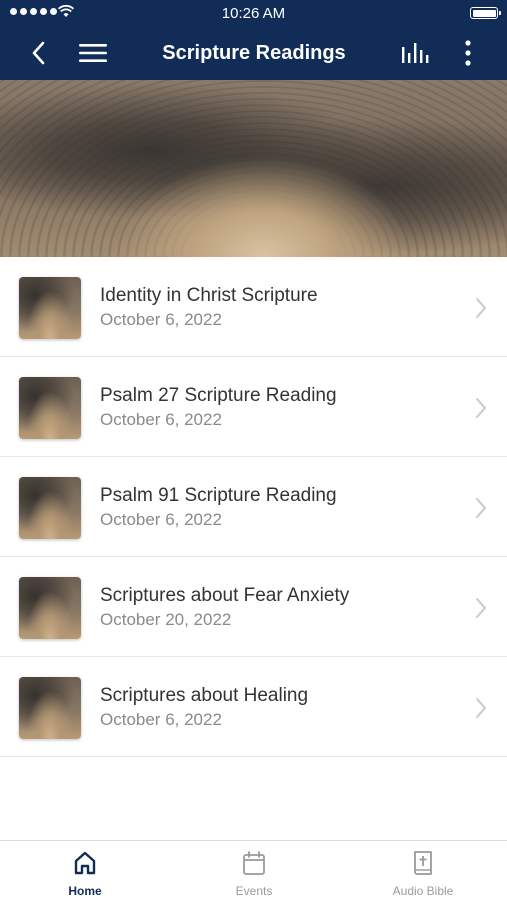  What do you see at coordinates (423, 891) in the screenshot?
I see `tab-label: Audio Bible` at bounding box center [423, 891].